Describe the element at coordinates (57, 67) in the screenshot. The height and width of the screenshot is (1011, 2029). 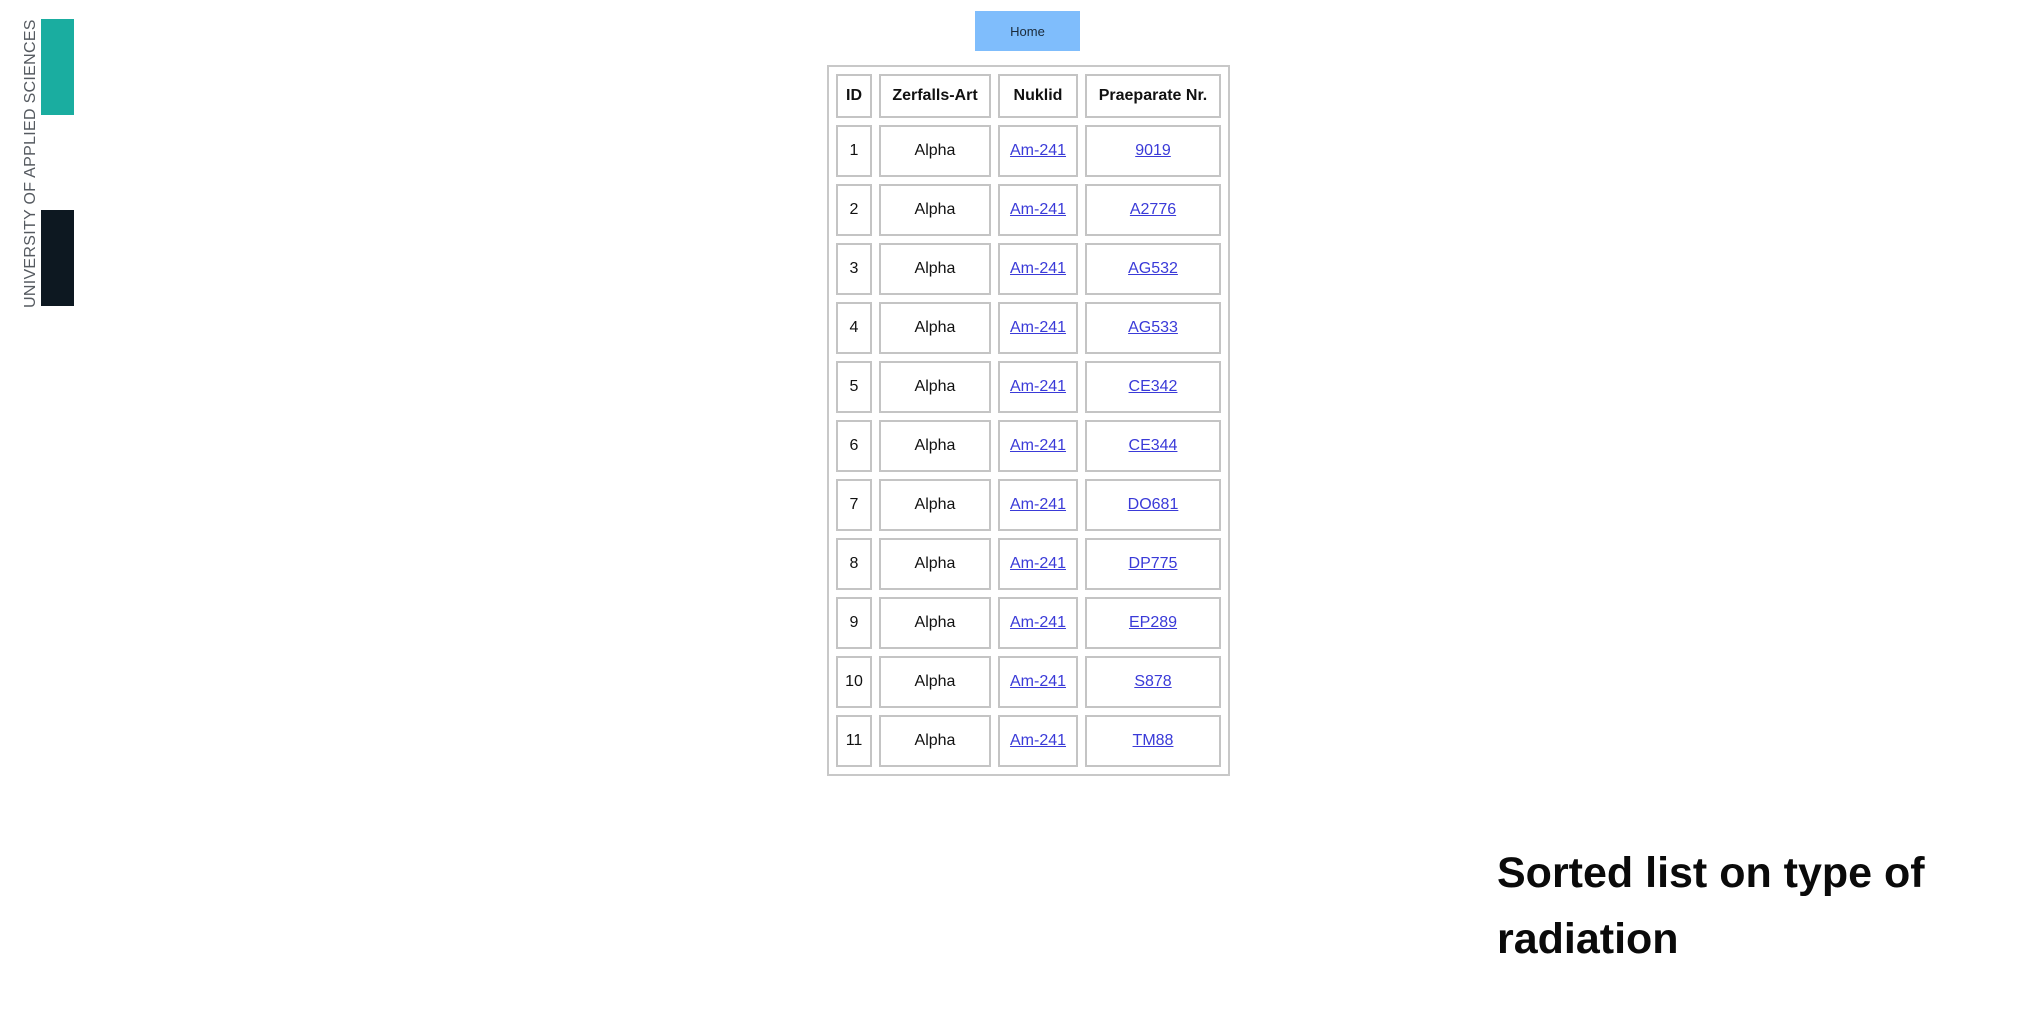
I see `logo-bar-teal` at that location.